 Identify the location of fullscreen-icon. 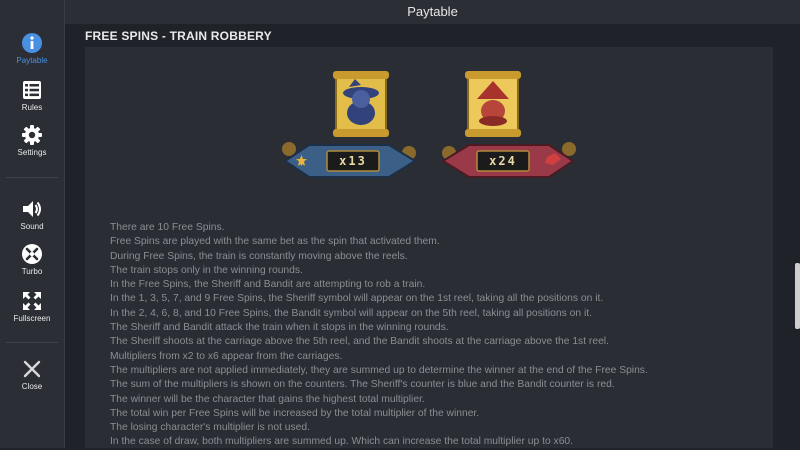
(32, 301).